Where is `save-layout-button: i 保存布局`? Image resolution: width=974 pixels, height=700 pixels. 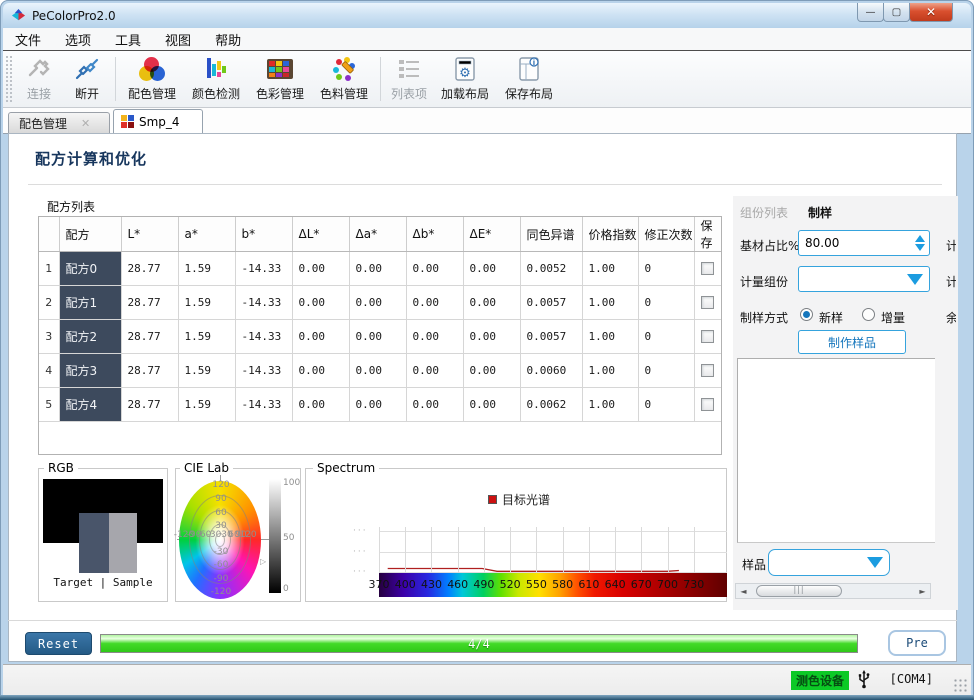
save-layout-button: i 保存布局 is located at coordinates (529, 79).